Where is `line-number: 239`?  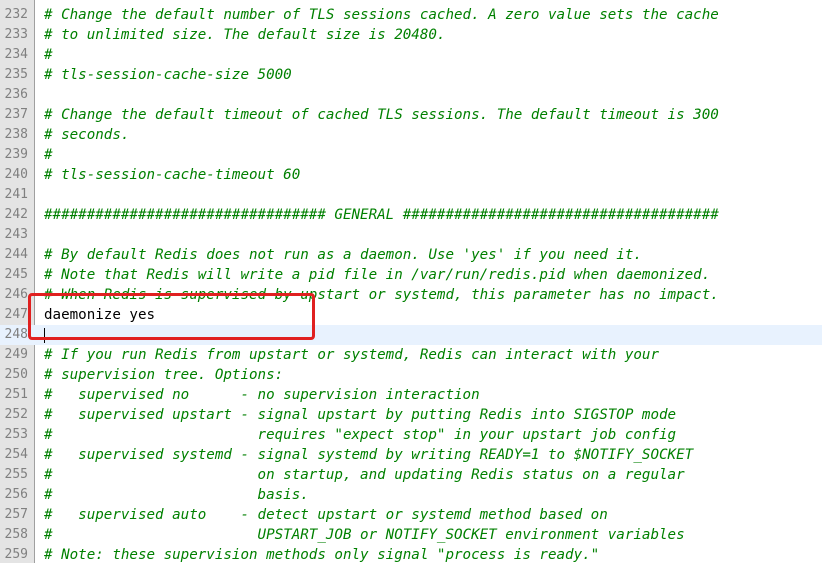
line-number: 239 is located at coordinates (16, 154).